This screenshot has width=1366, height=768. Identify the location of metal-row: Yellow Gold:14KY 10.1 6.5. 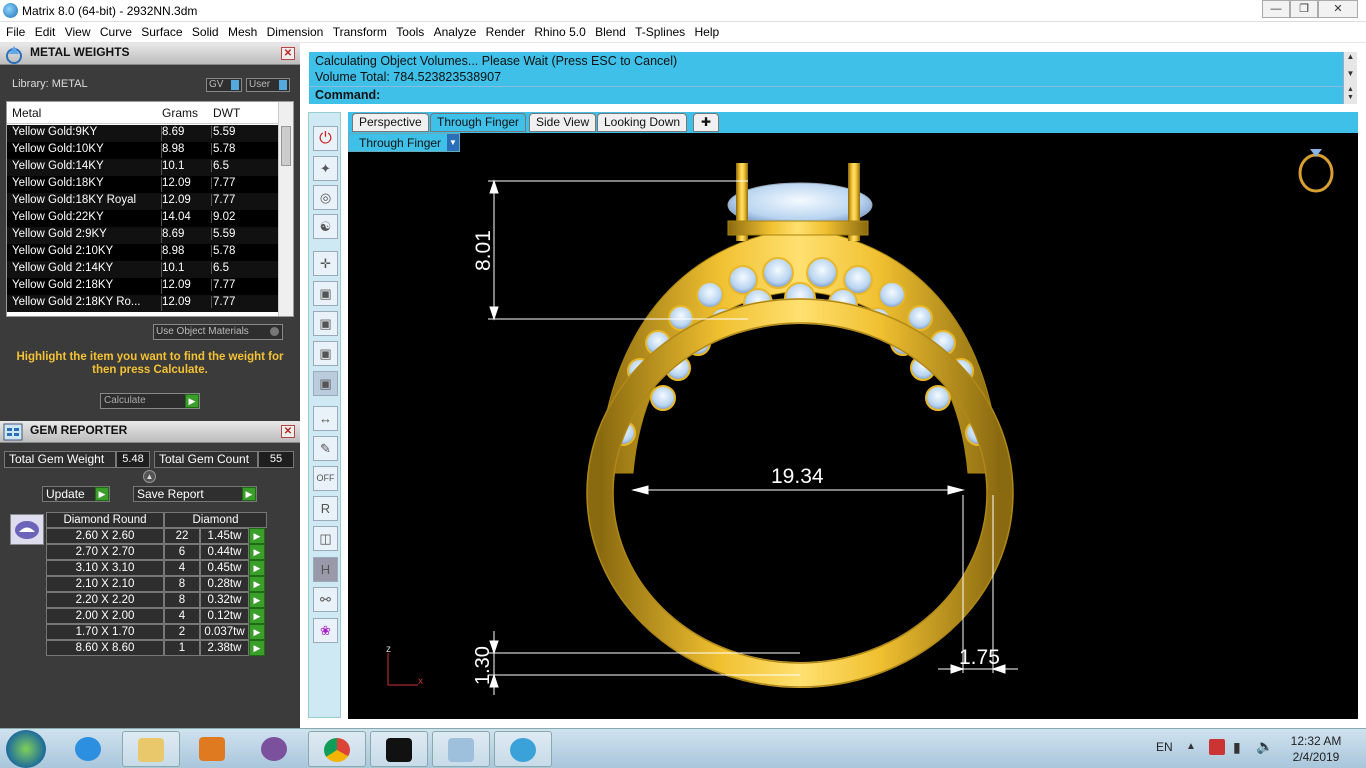
(143, 167).